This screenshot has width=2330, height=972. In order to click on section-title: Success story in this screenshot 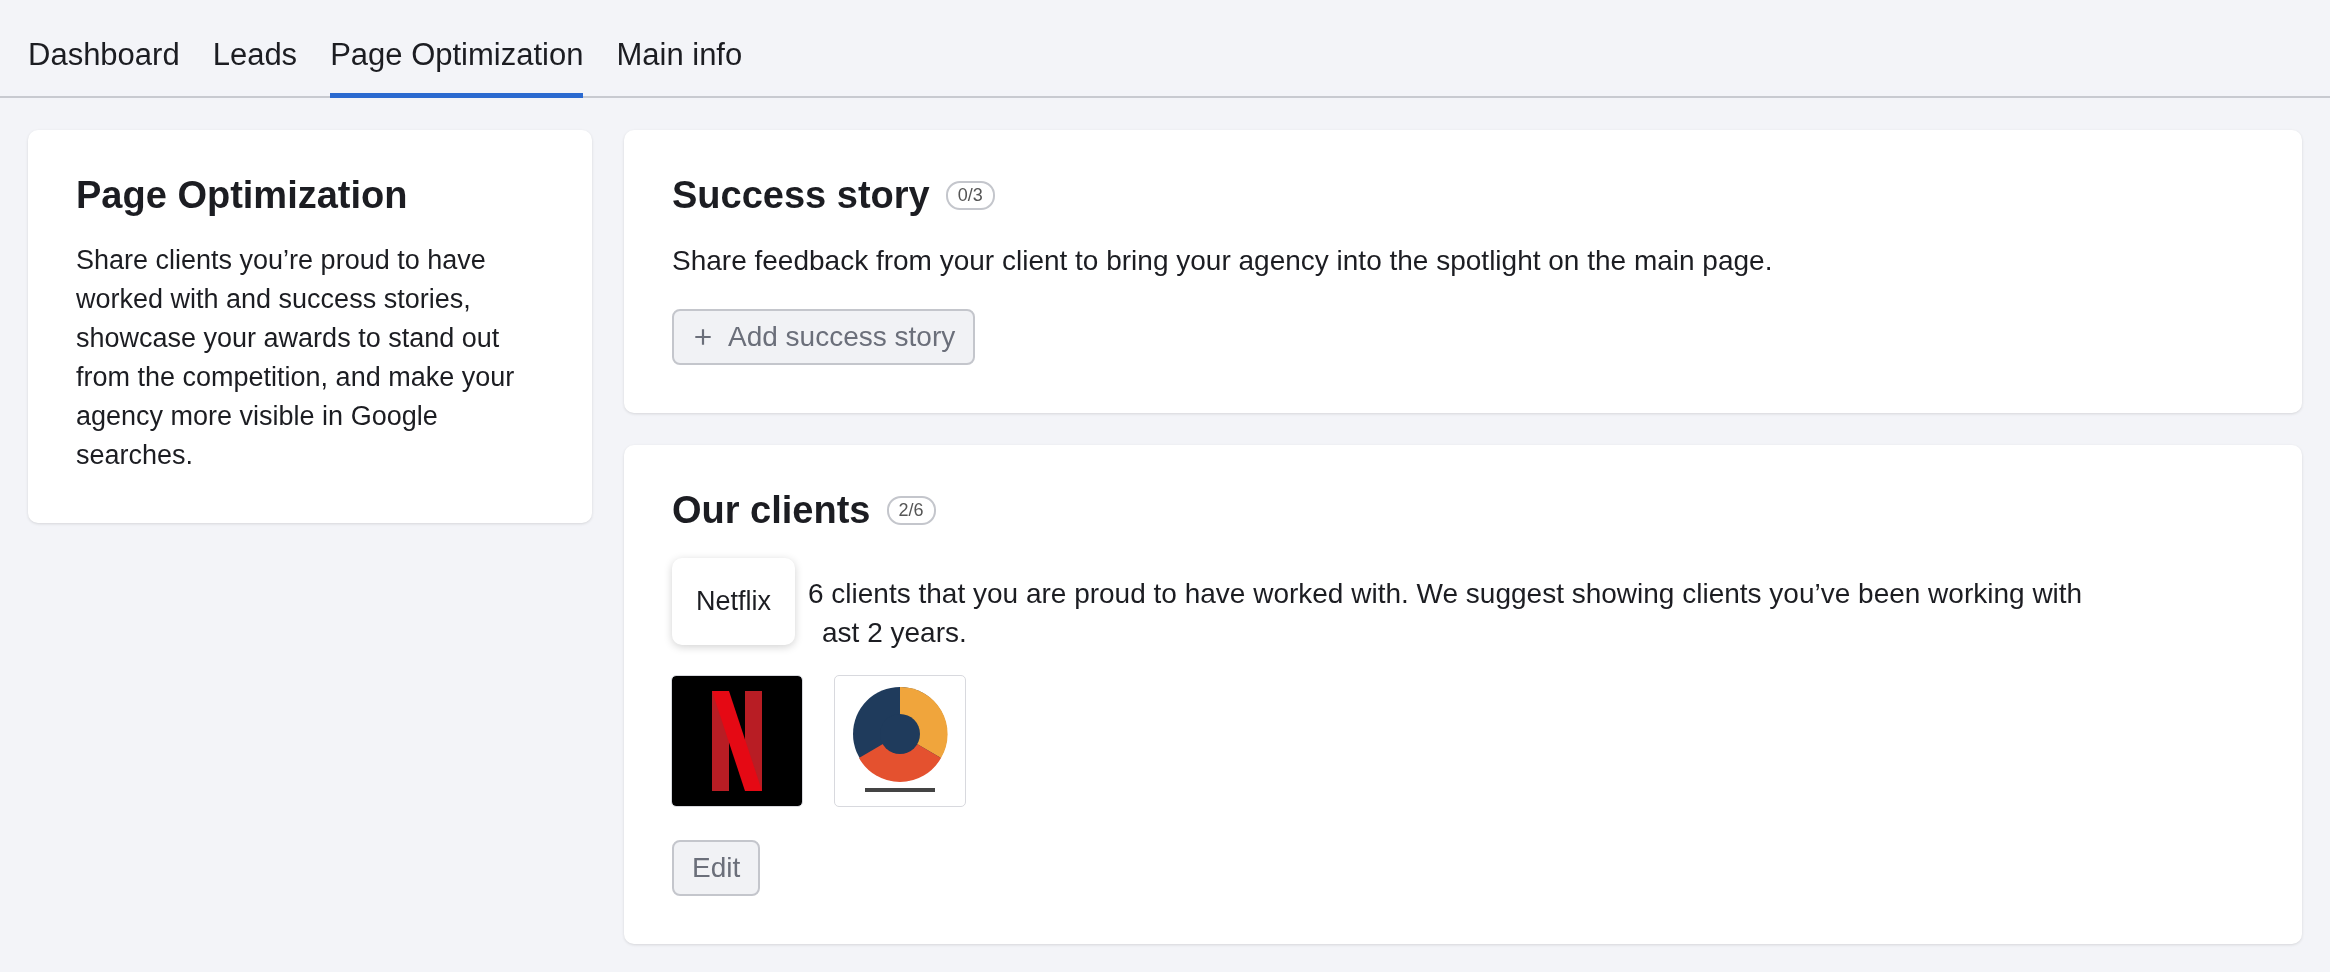, I will do `click(801, 195)`.